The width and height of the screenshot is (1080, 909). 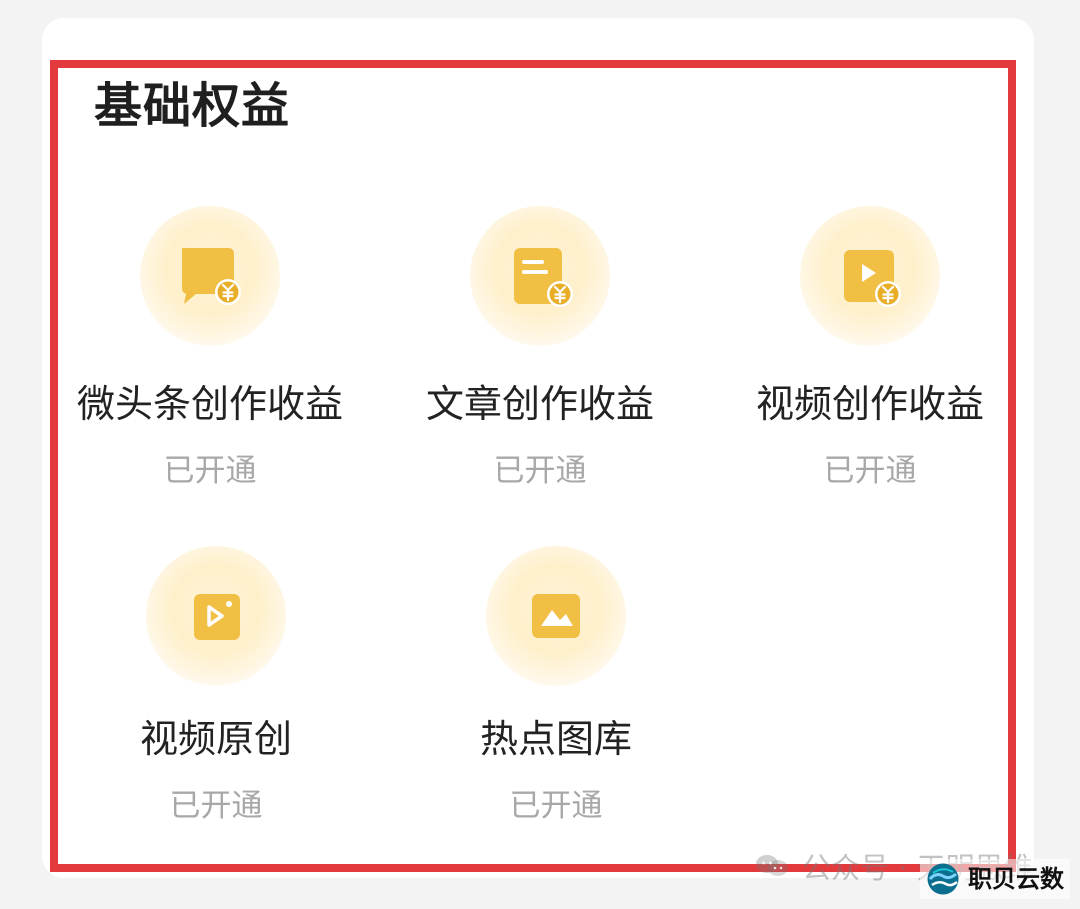 What do you see at coordinates (209, 404) in the screenshot?
I see `benefit-title: 微头条创作收益` at bounding box center [209, 404].